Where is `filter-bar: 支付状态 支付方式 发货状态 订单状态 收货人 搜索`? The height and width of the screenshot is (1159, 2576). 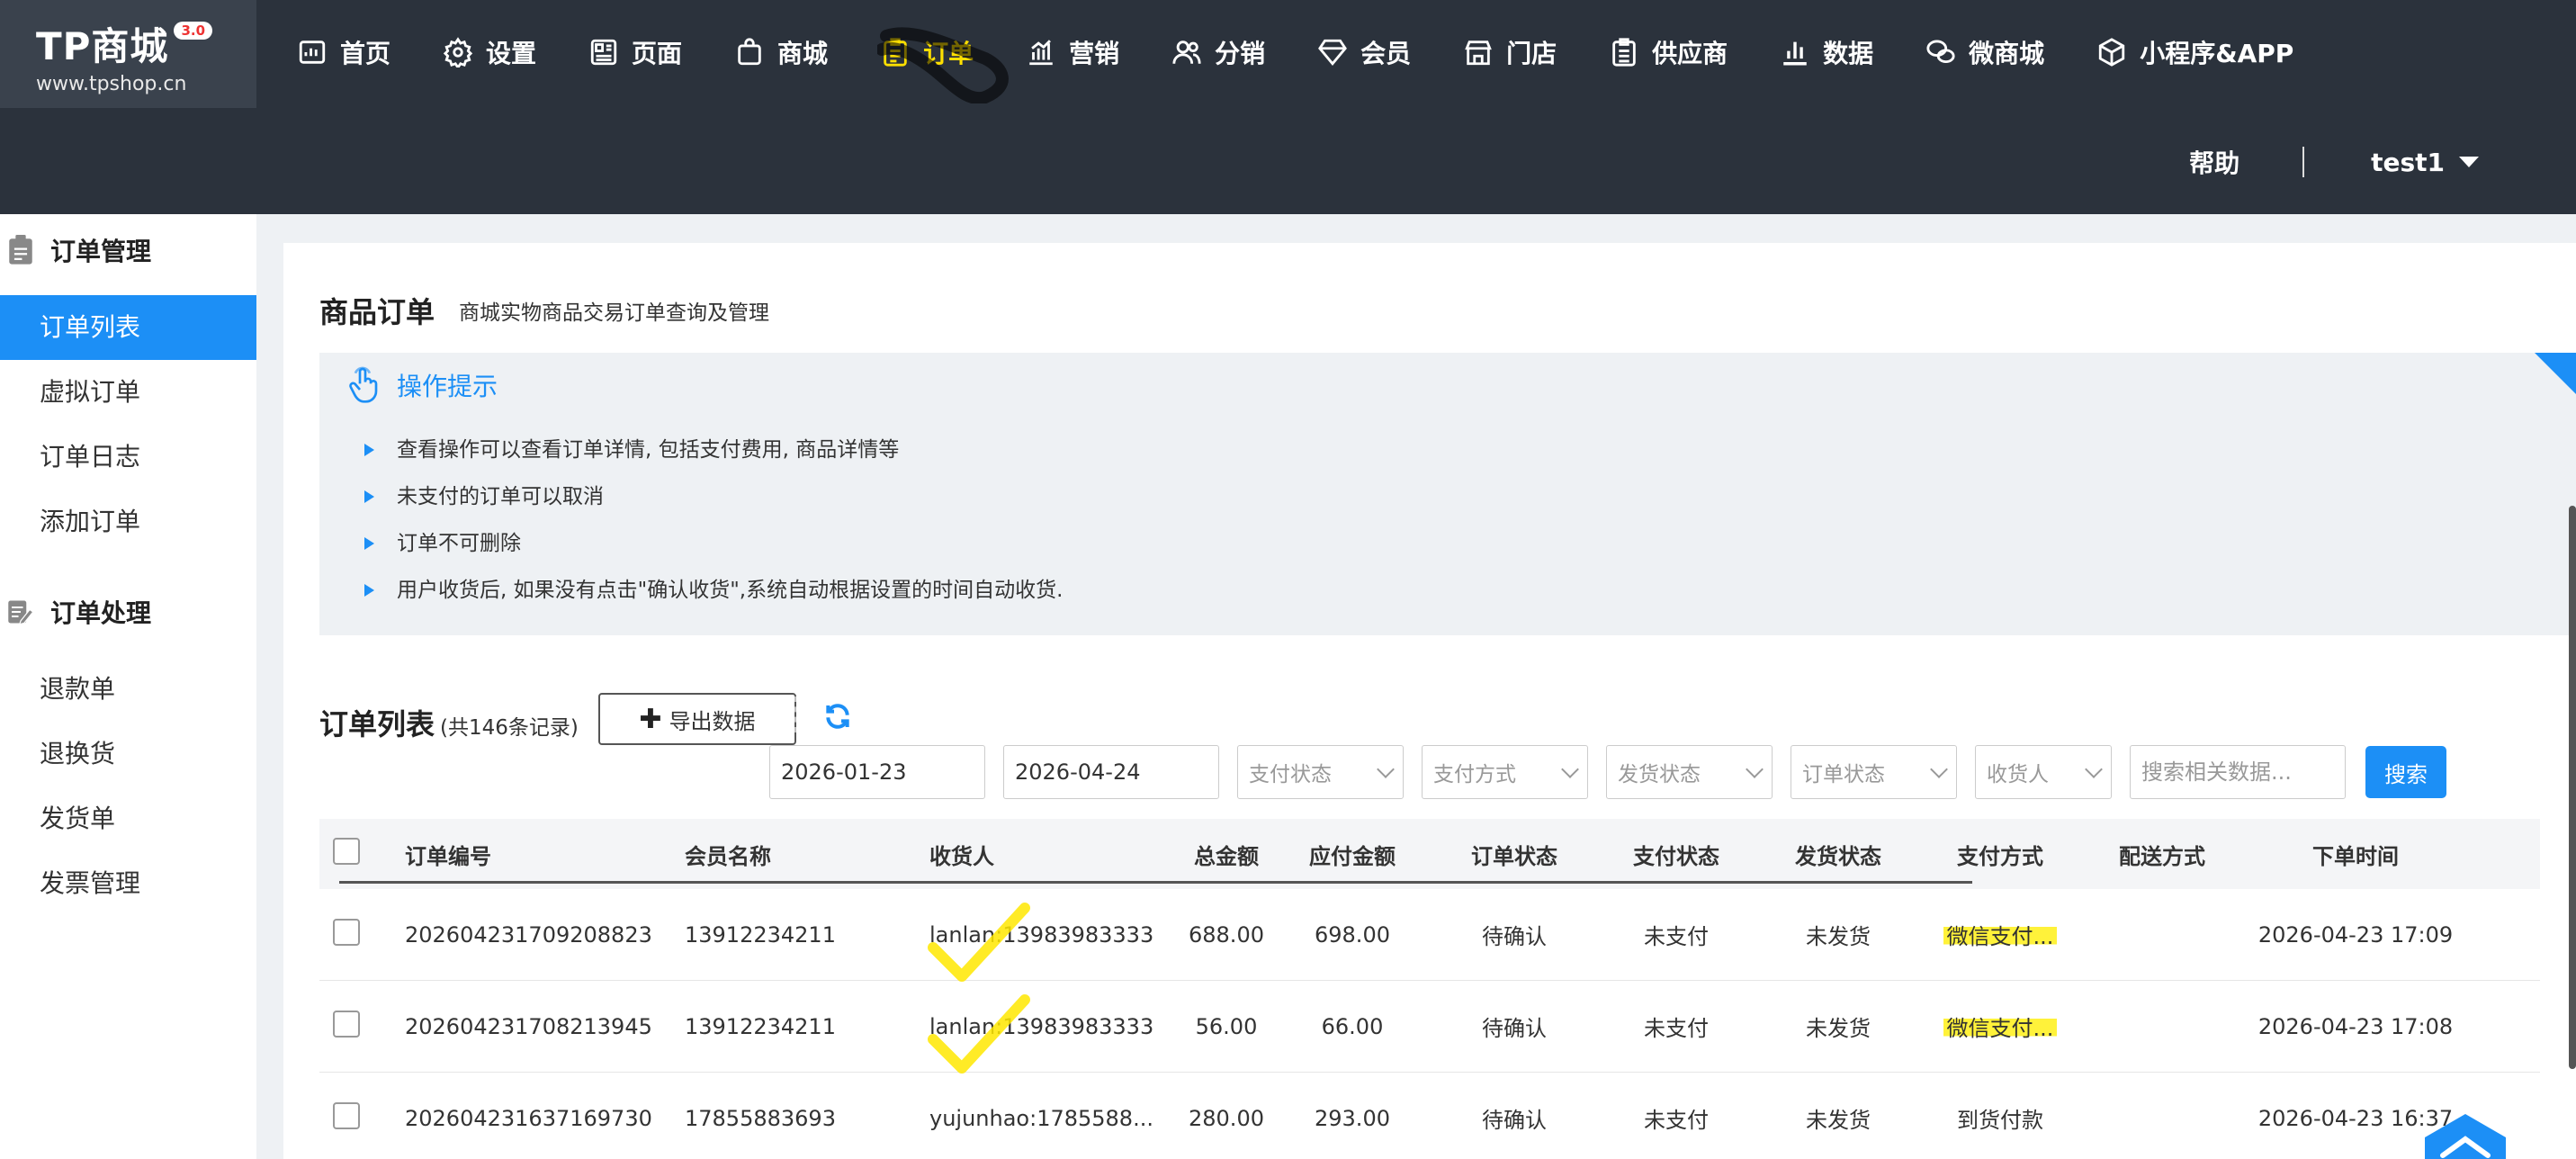 filter-bar: 支付状态 支付方式 发货状态 订单状态 收货人 搜索 is located at coordinates (1608, 772).